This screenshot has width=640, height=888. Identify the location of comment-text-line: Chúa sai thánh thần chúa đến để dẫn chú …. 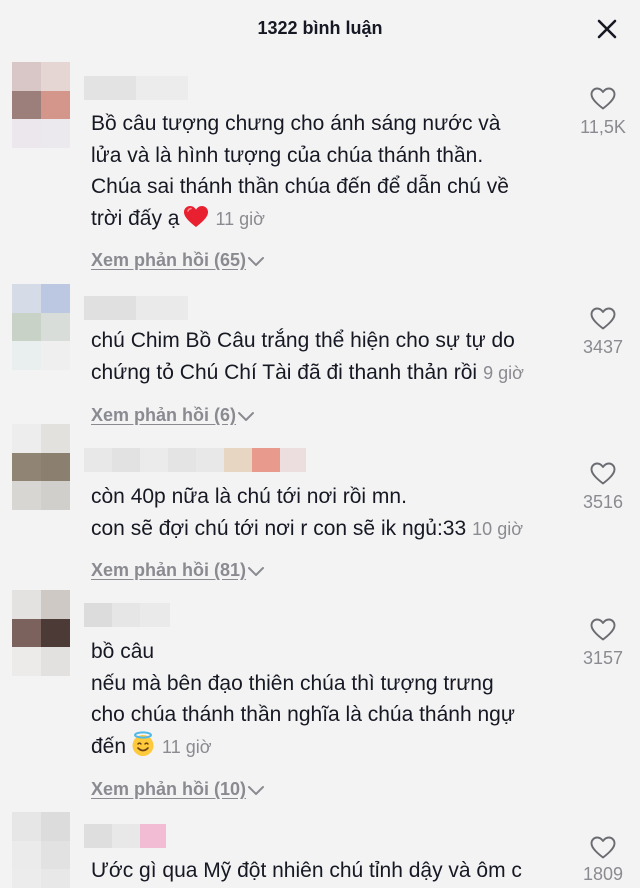
(300, 186).